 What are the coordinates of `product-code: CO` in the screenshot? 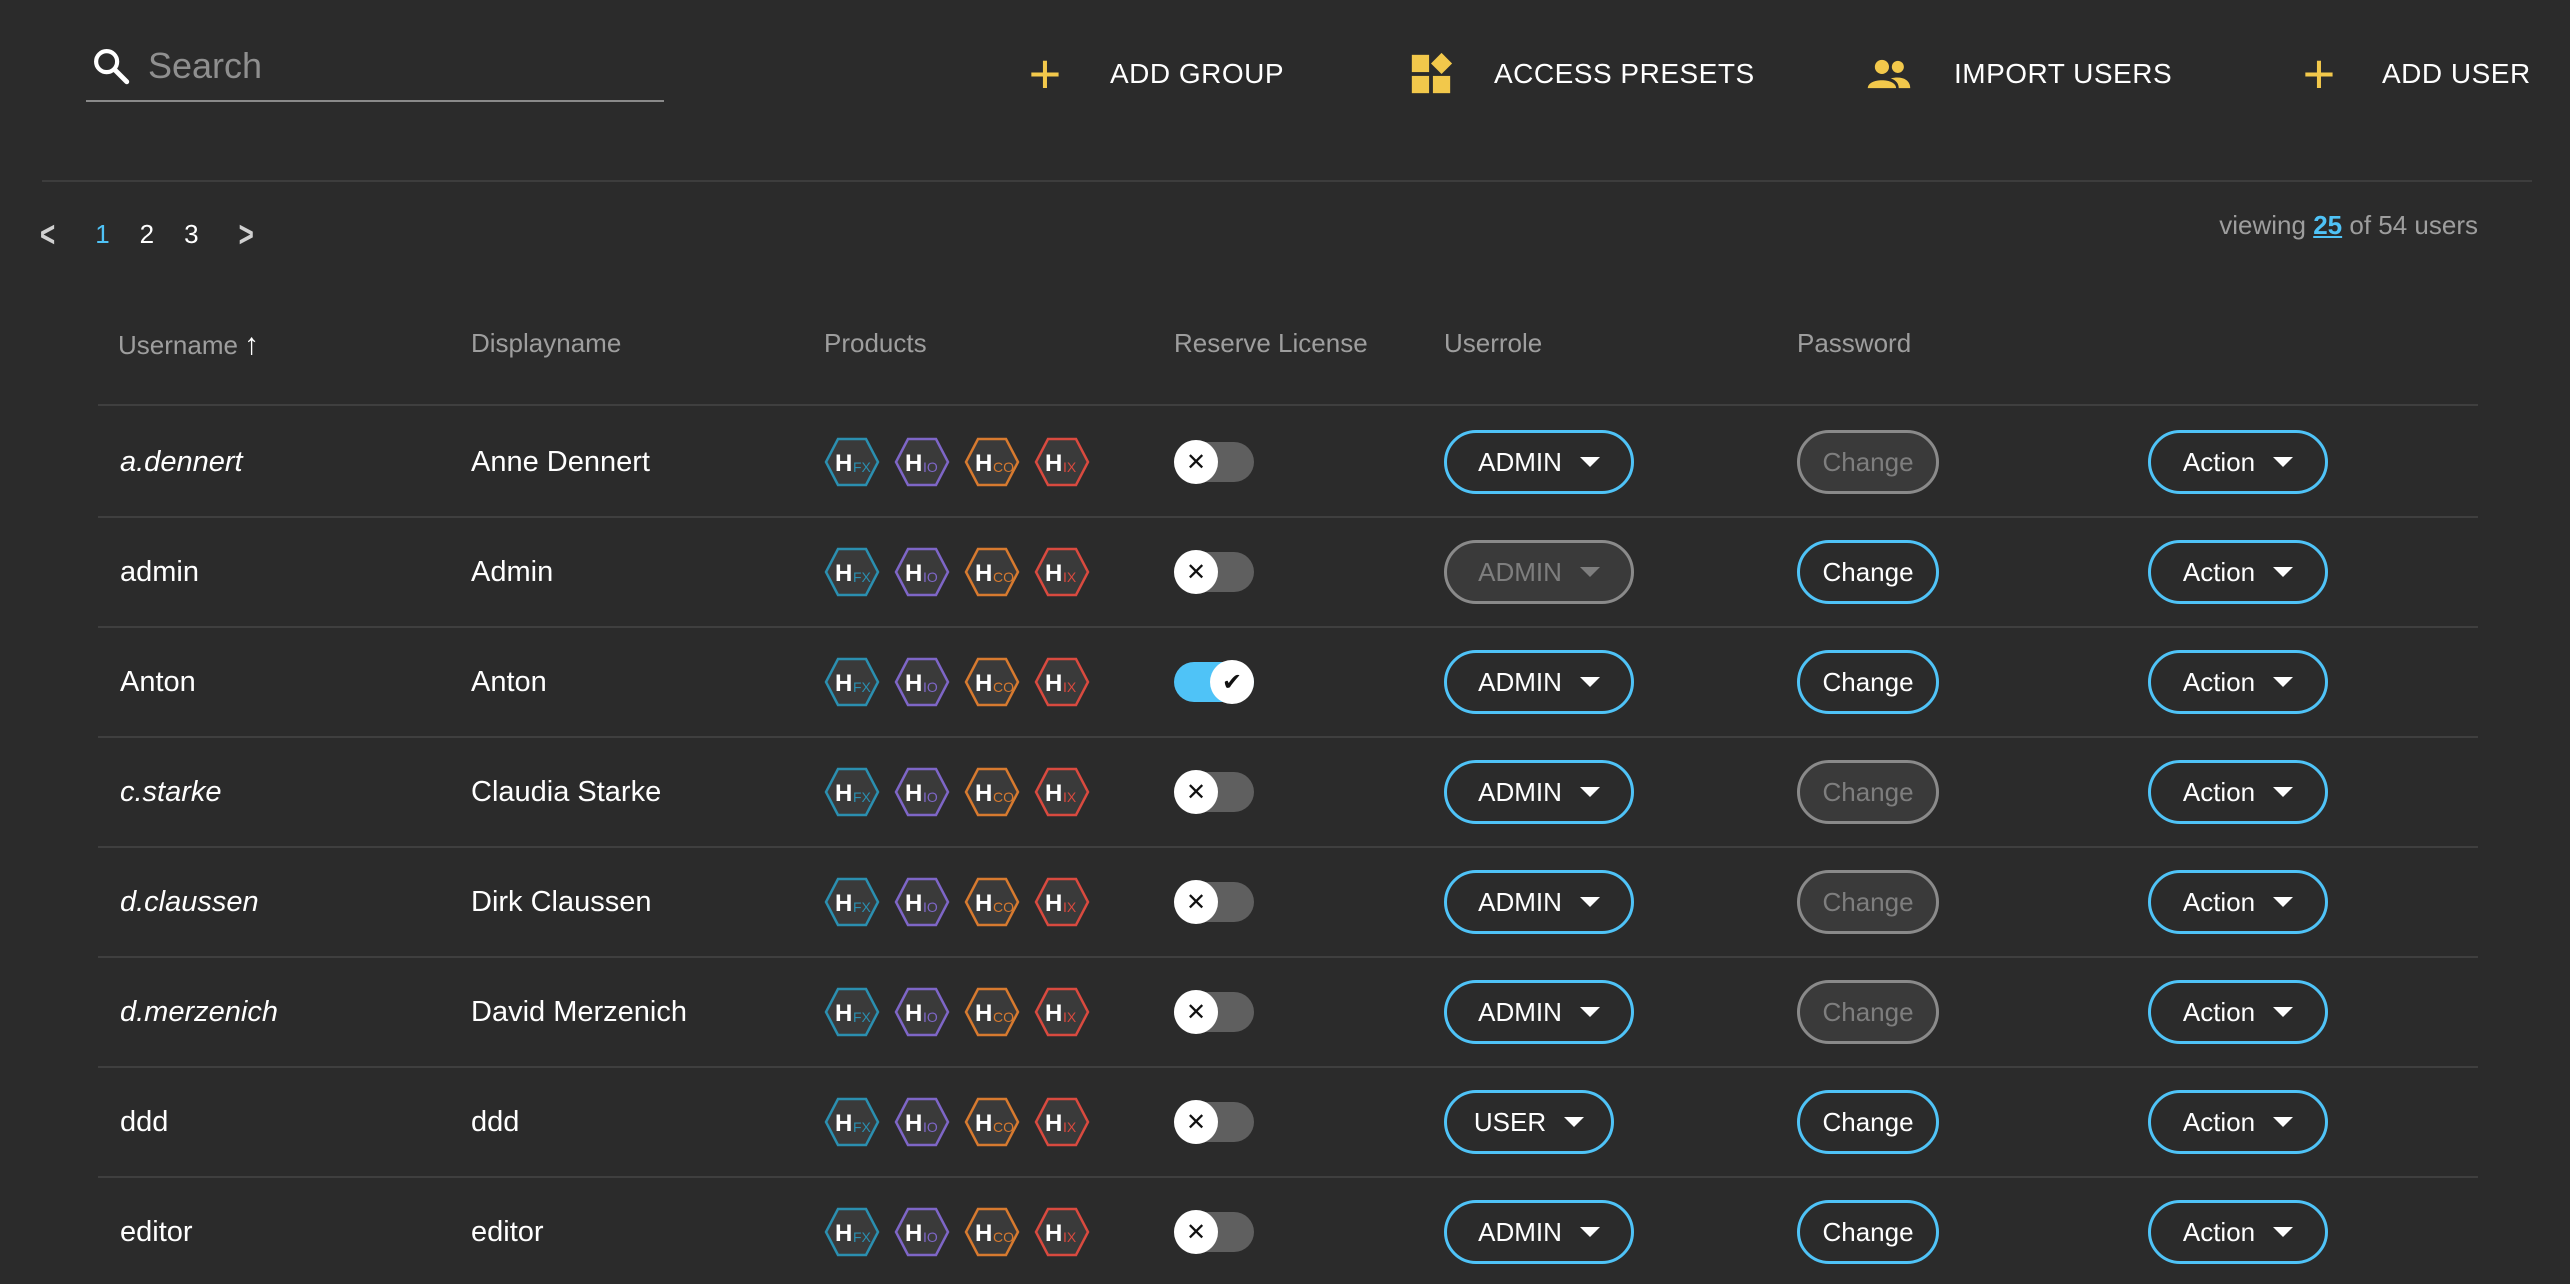 It's located at (1003, 1237).